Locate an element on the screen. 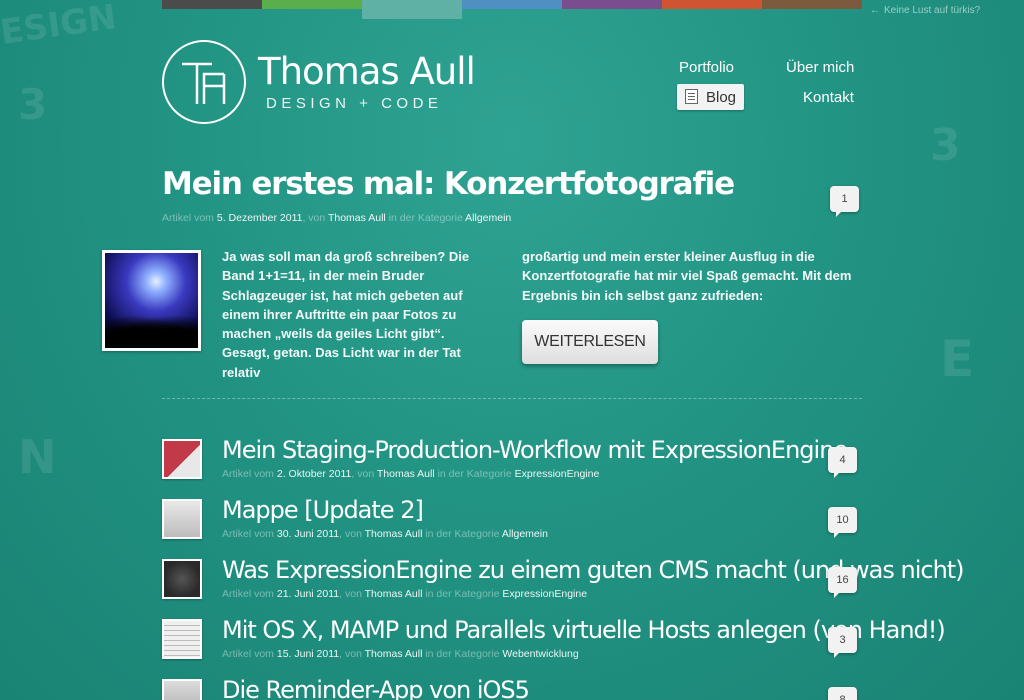 Image resolution: width=1024 pixels, height=700 pixels. meta-date: 21. Juni 2011 is located at coordinates (308, 594).